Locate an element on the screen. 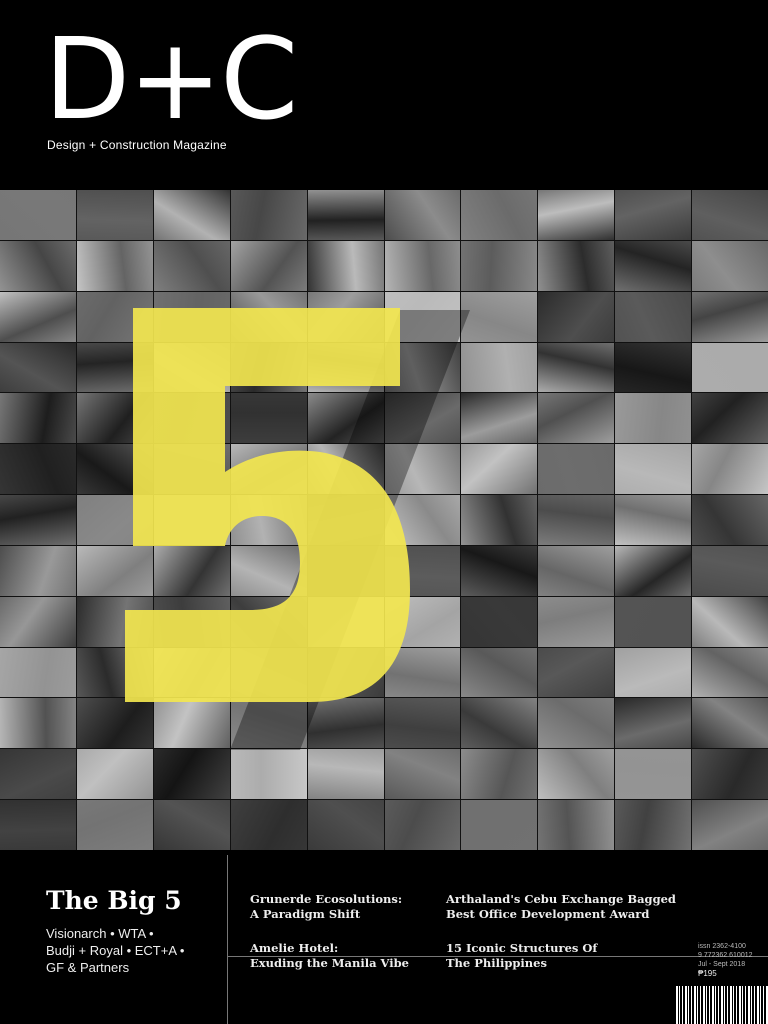  magazine-logo: D+C is located at coordinates (171, 80).